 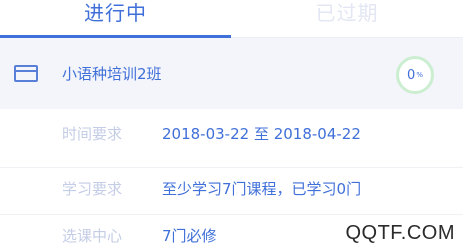 What do you see at coordinates (419, 75) in the screenshot?
I see `progress-unit: %` at bounding box center [419, 75].